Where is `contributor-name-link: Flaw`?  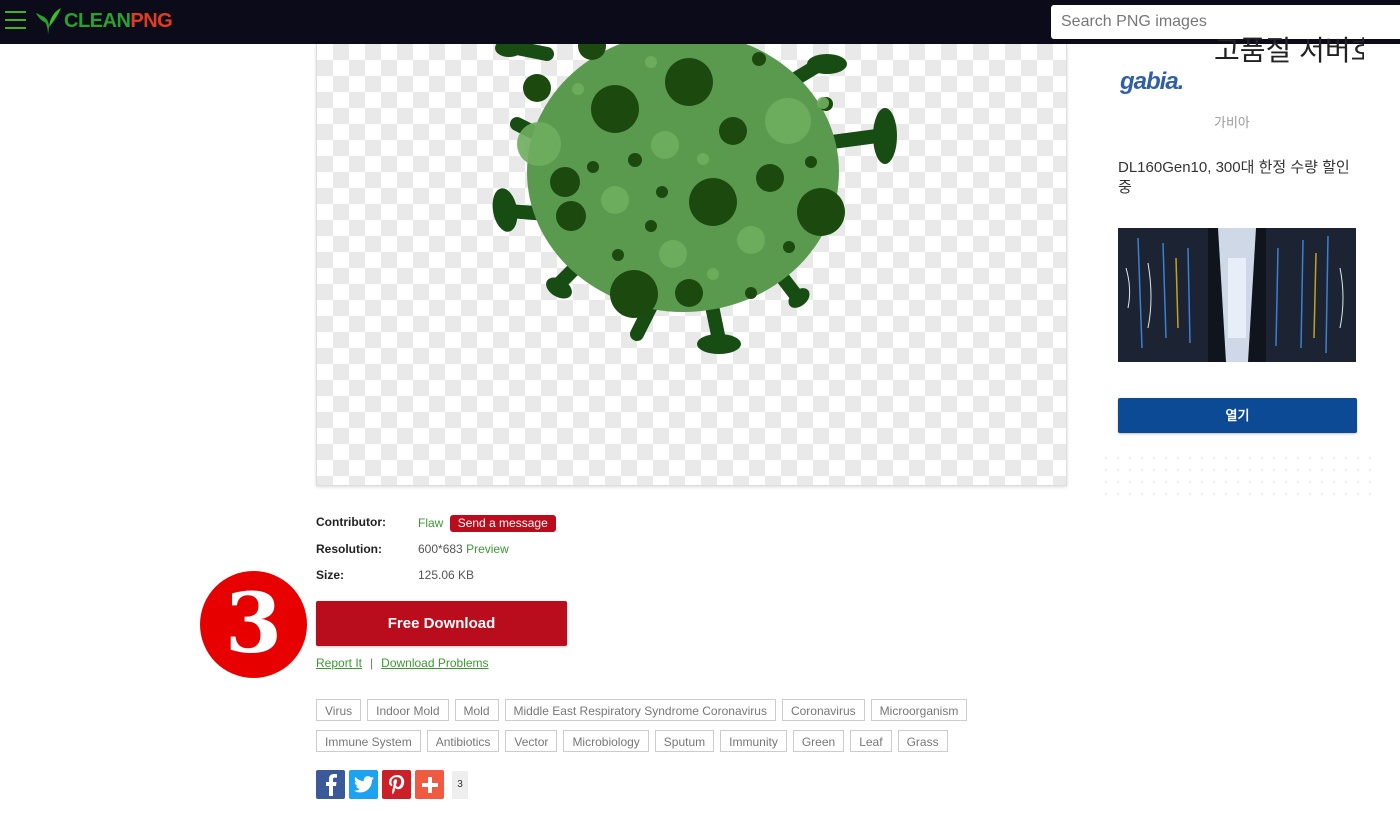 contributor-name-link: Flaw is located at coordinates (430, 523).